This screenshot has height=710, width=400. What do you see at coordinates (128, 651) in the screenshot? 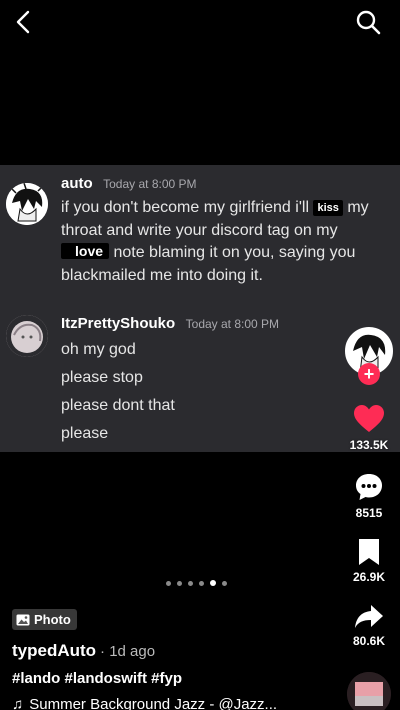
I see `post-age: · 1d ago` at bounding box center [128, 651].